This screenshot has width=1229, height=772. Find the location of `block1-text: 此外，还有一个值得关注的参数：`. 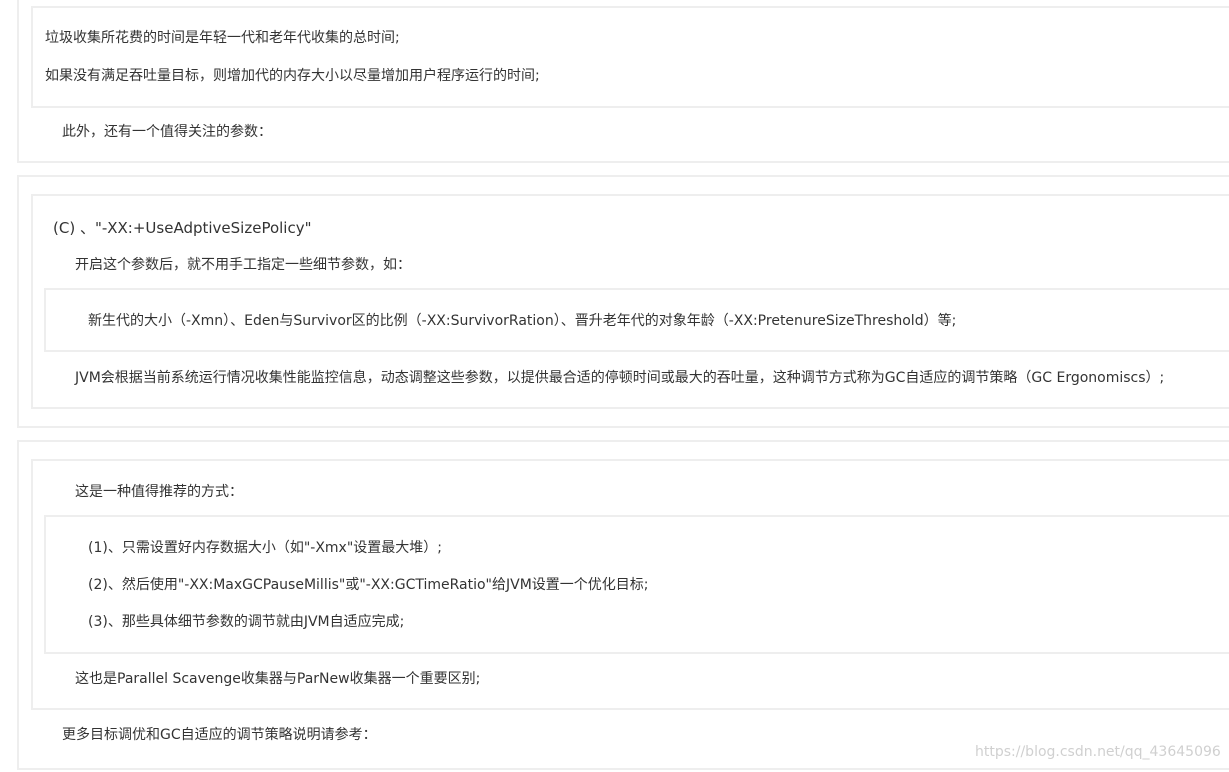

block1-text: 此外，还有一个值得关注的参数： is located at coordinates (167, 132).